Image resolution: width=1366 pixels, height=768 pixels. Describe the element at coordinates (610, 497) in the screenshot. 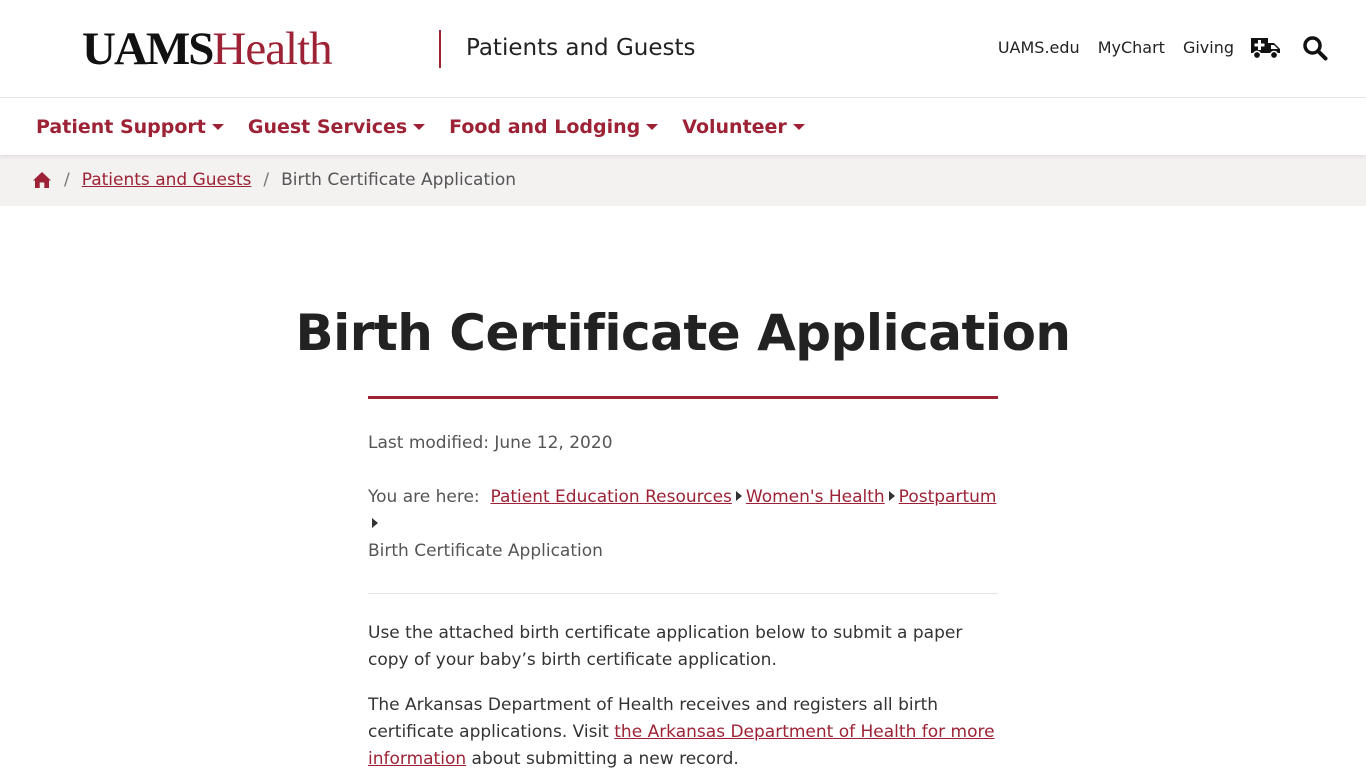

I see `trail-link-patient-education-resources: Patient Education Resources` at that location.